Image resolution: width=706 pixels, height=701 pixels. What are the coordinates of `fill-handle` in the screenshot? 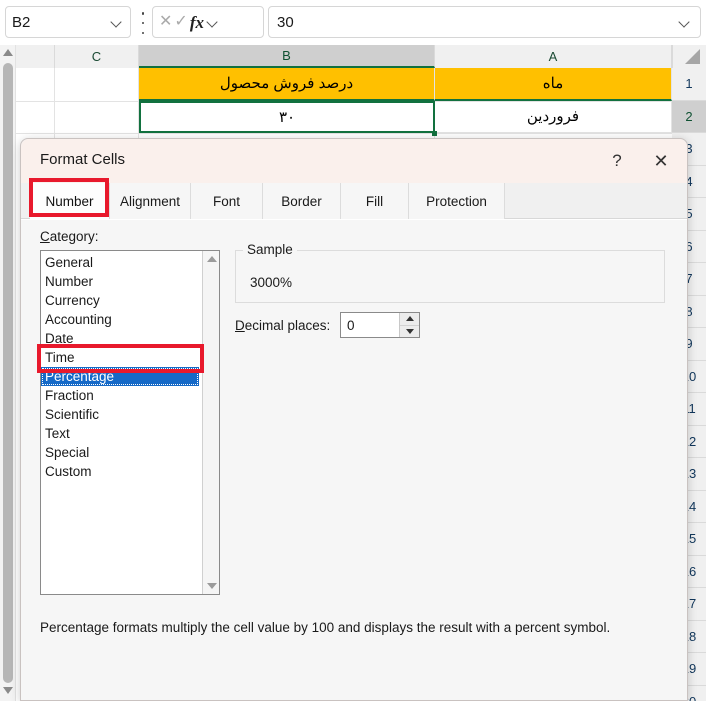 It's located at (434, 133).